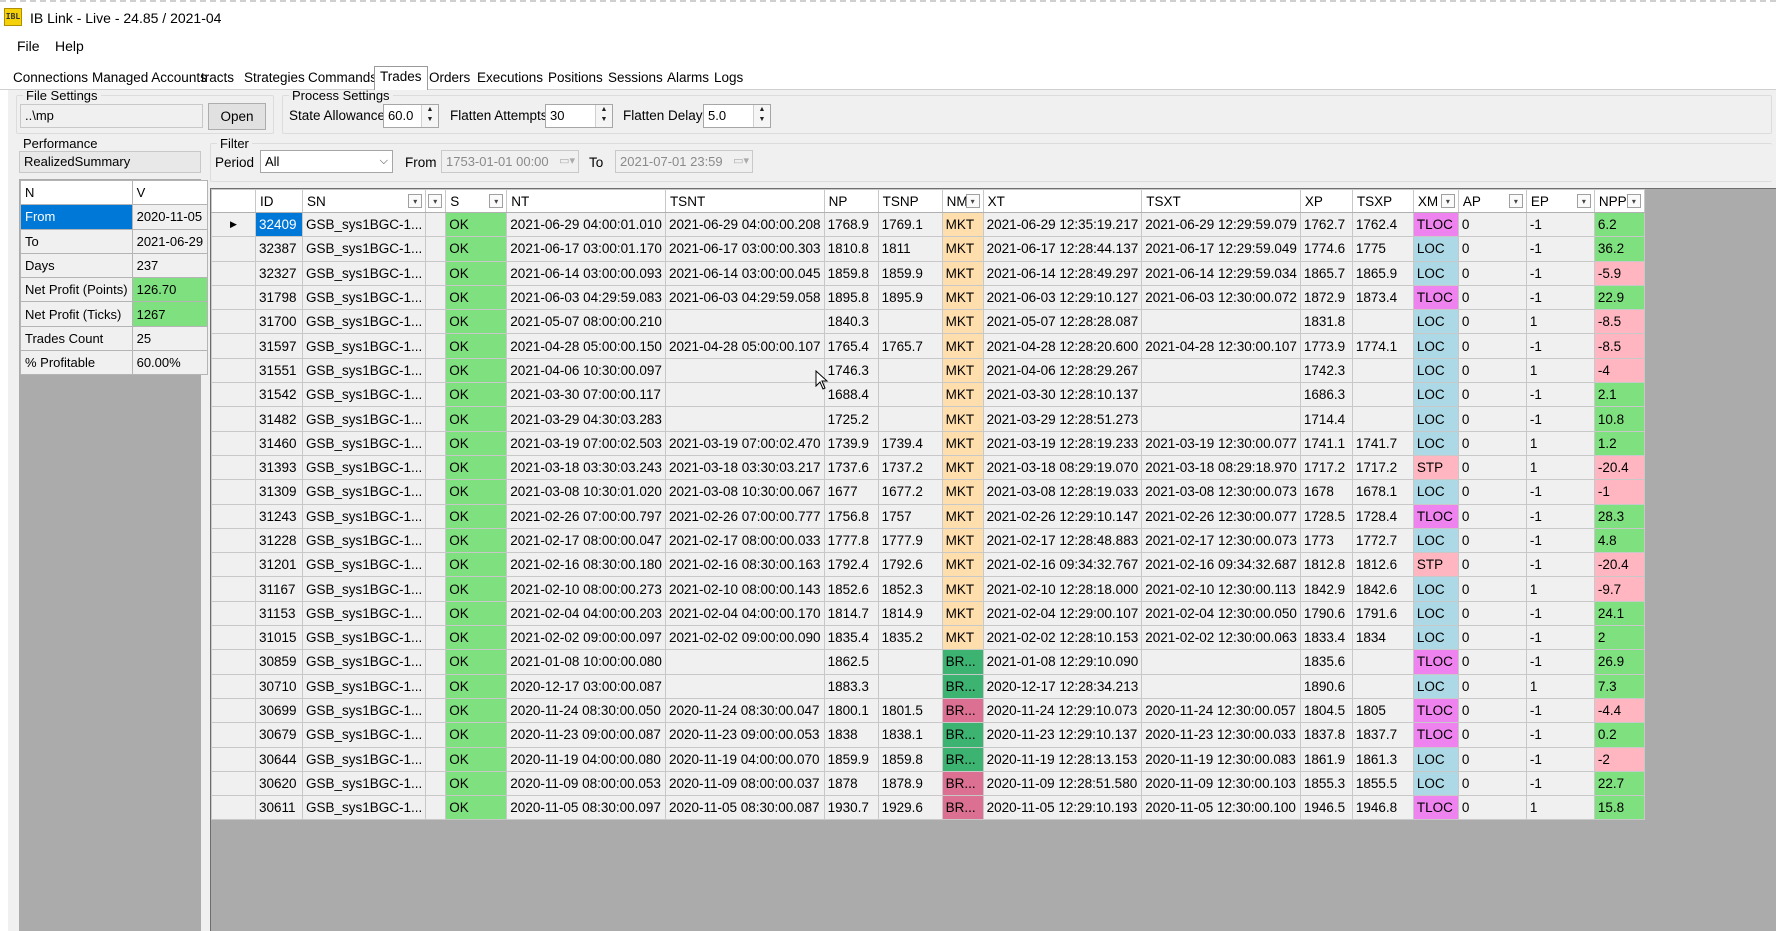 This screenshot has height=931, width=1776. I want to click on cell-xt: 2021-02-16 09:34:32.767, so click(1062, 565).